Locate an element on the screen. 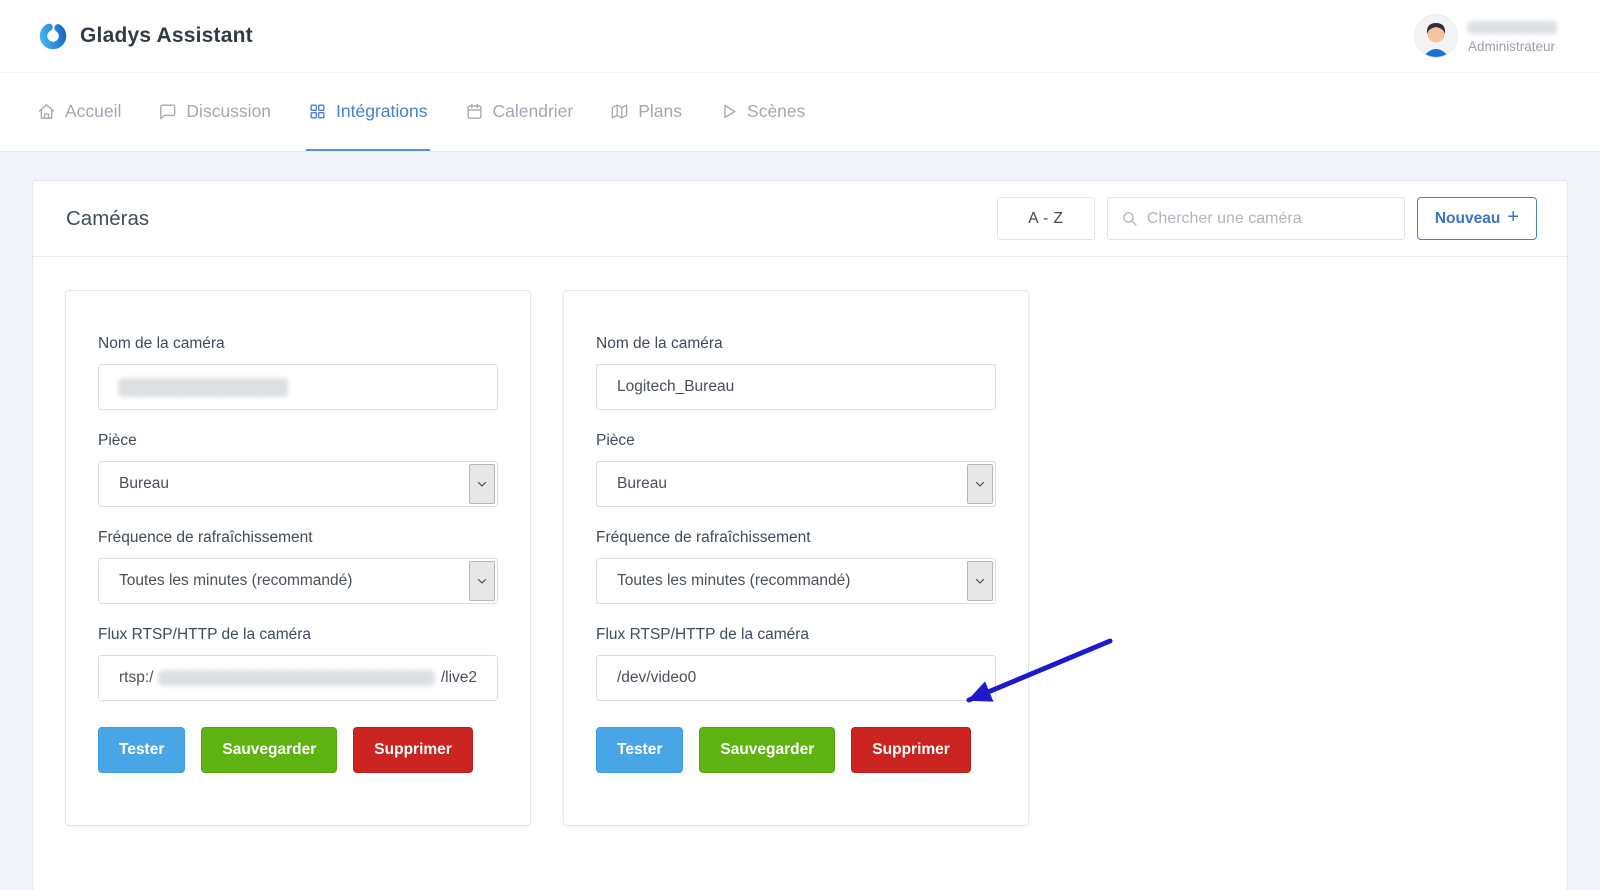 This screenshot has height=890, width=1600. nav-tab-scenes: Scènes is located at coordinates (762, 112).